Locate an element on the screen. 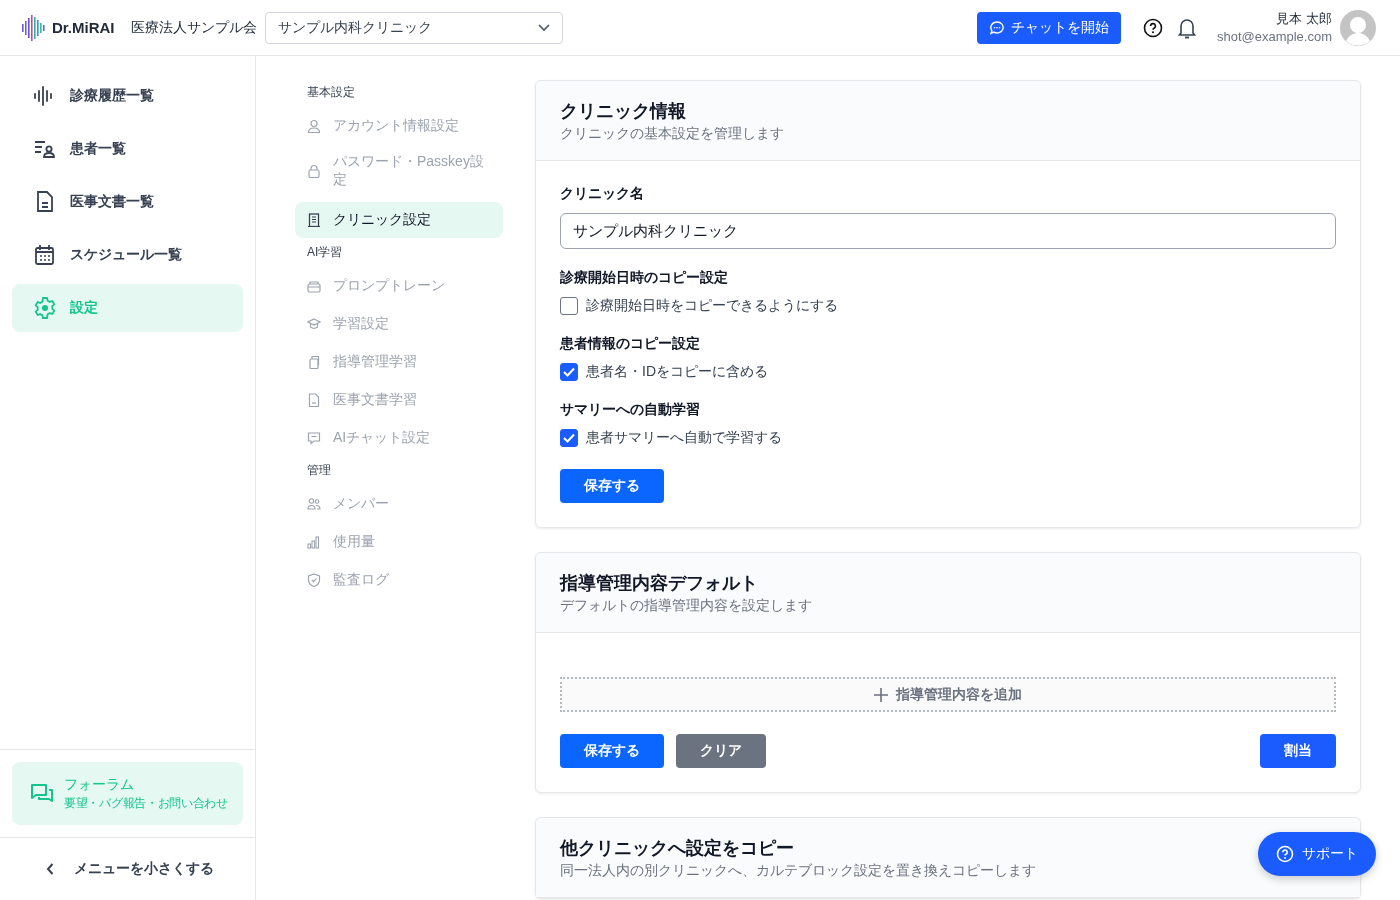 The height and width of the screenshot is (900, 1400). clinic-dropdown: サンプル内科クリニック is located at coordinates (413, 27).